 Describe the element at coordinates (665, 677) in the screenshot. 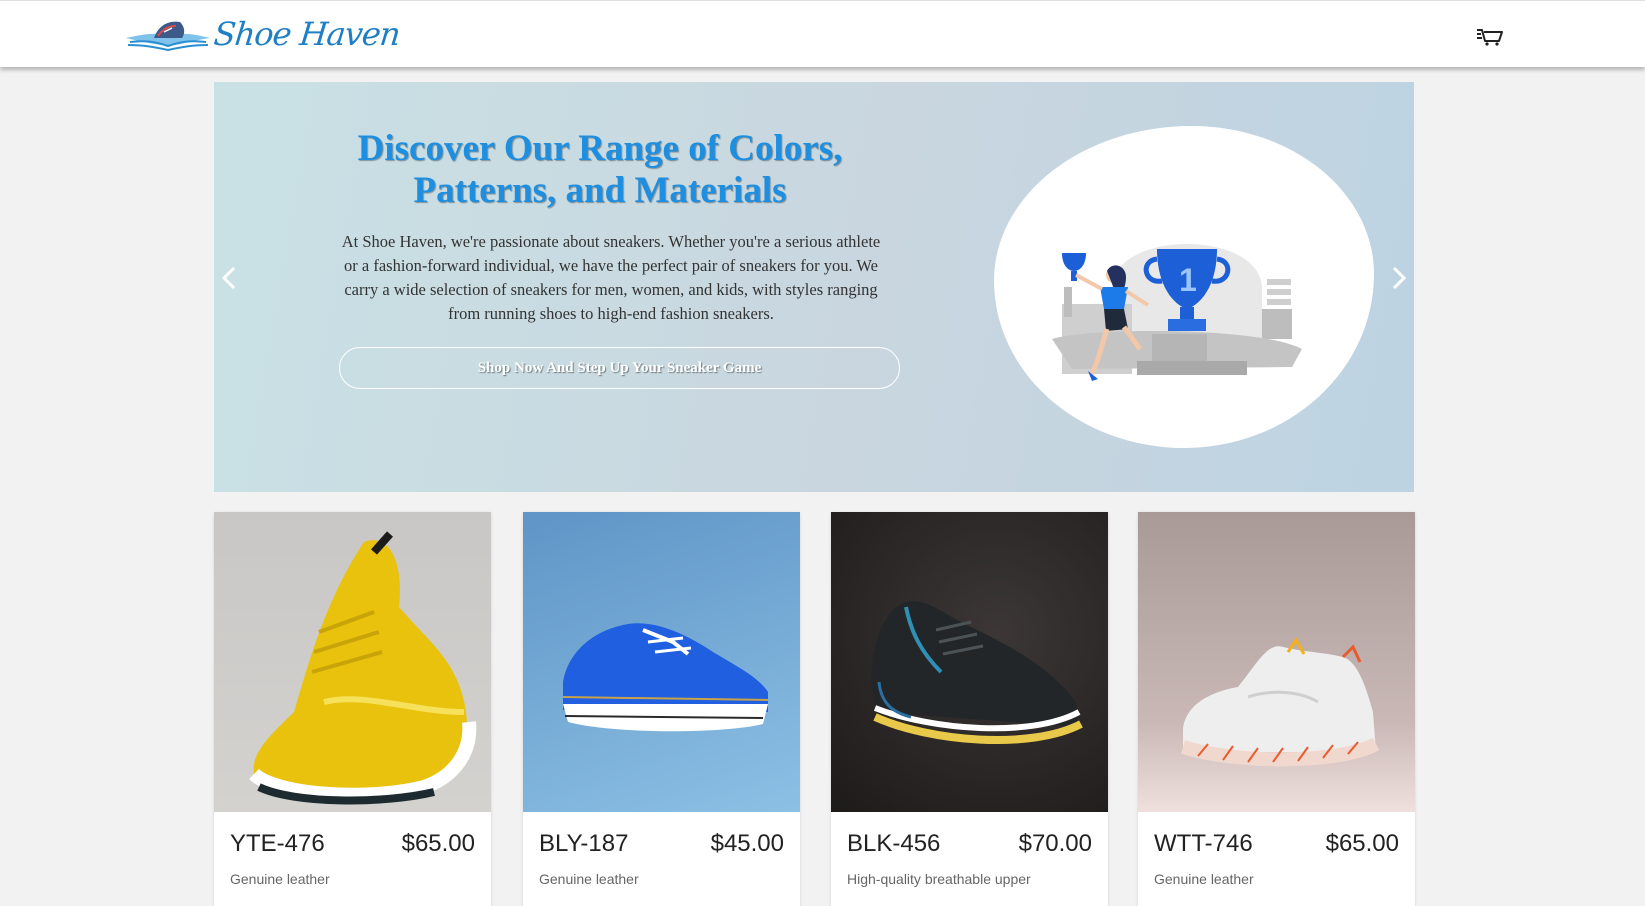

I see `blue-canvas-sneaker-image` at that location.